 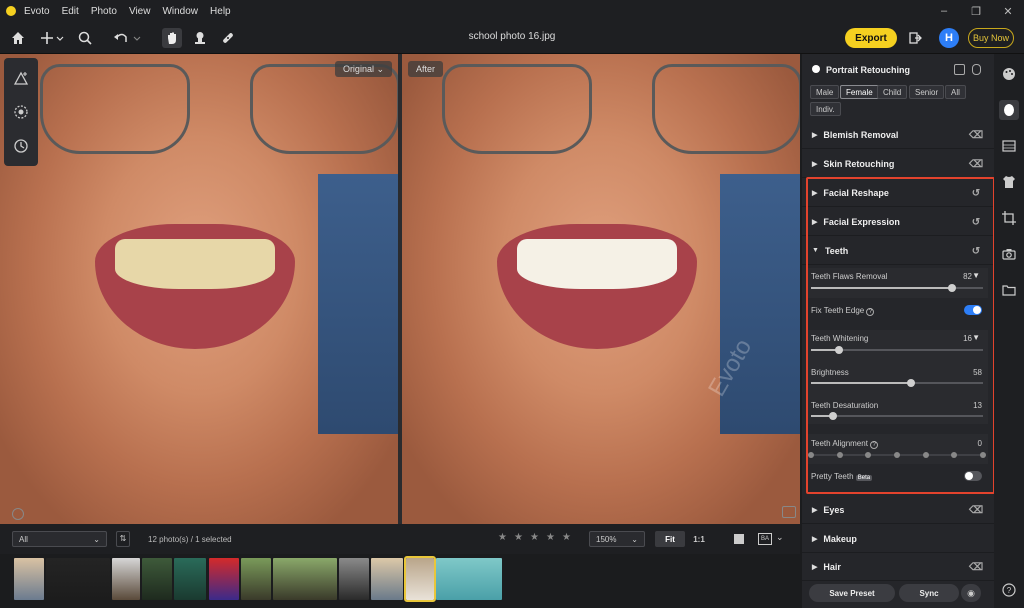 What do you see at coordinates (949, 38) in the screenshot?
I see `avatar: H` at bounding box center [949, 38].